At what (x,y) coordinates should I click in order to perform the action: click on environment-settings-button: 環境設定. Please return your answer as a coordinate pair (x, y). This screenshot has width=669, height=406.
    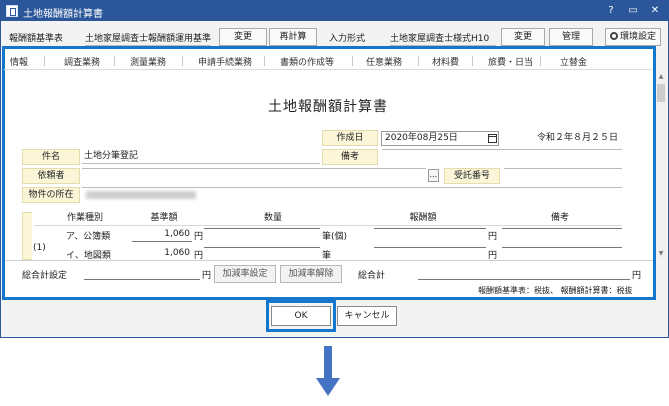
    Looking at the image, I should click on (633, 37).